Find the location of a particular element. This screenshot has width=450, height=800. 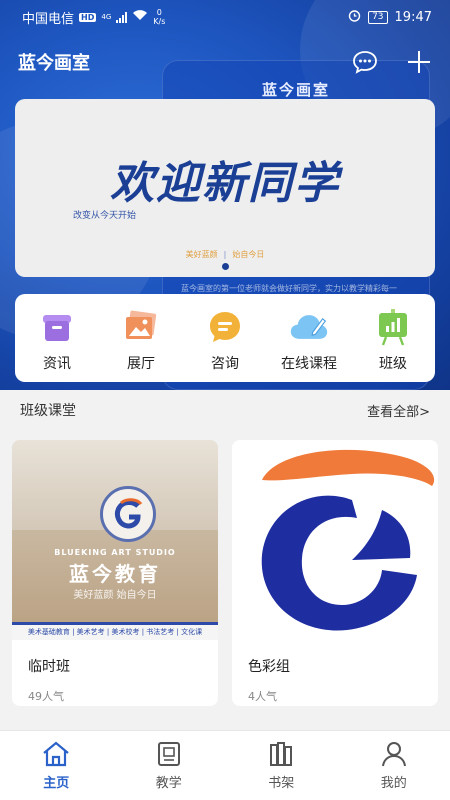

view-all-link: 查看全部> is located at coordinates (398, 410).